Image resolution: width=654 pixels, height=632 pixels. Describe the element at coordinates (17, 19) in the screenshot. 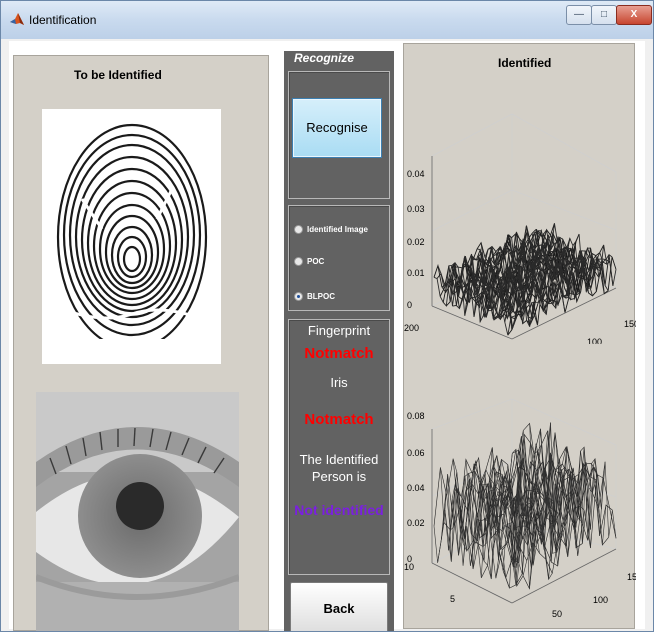

I see `matlab-icon` at that location.